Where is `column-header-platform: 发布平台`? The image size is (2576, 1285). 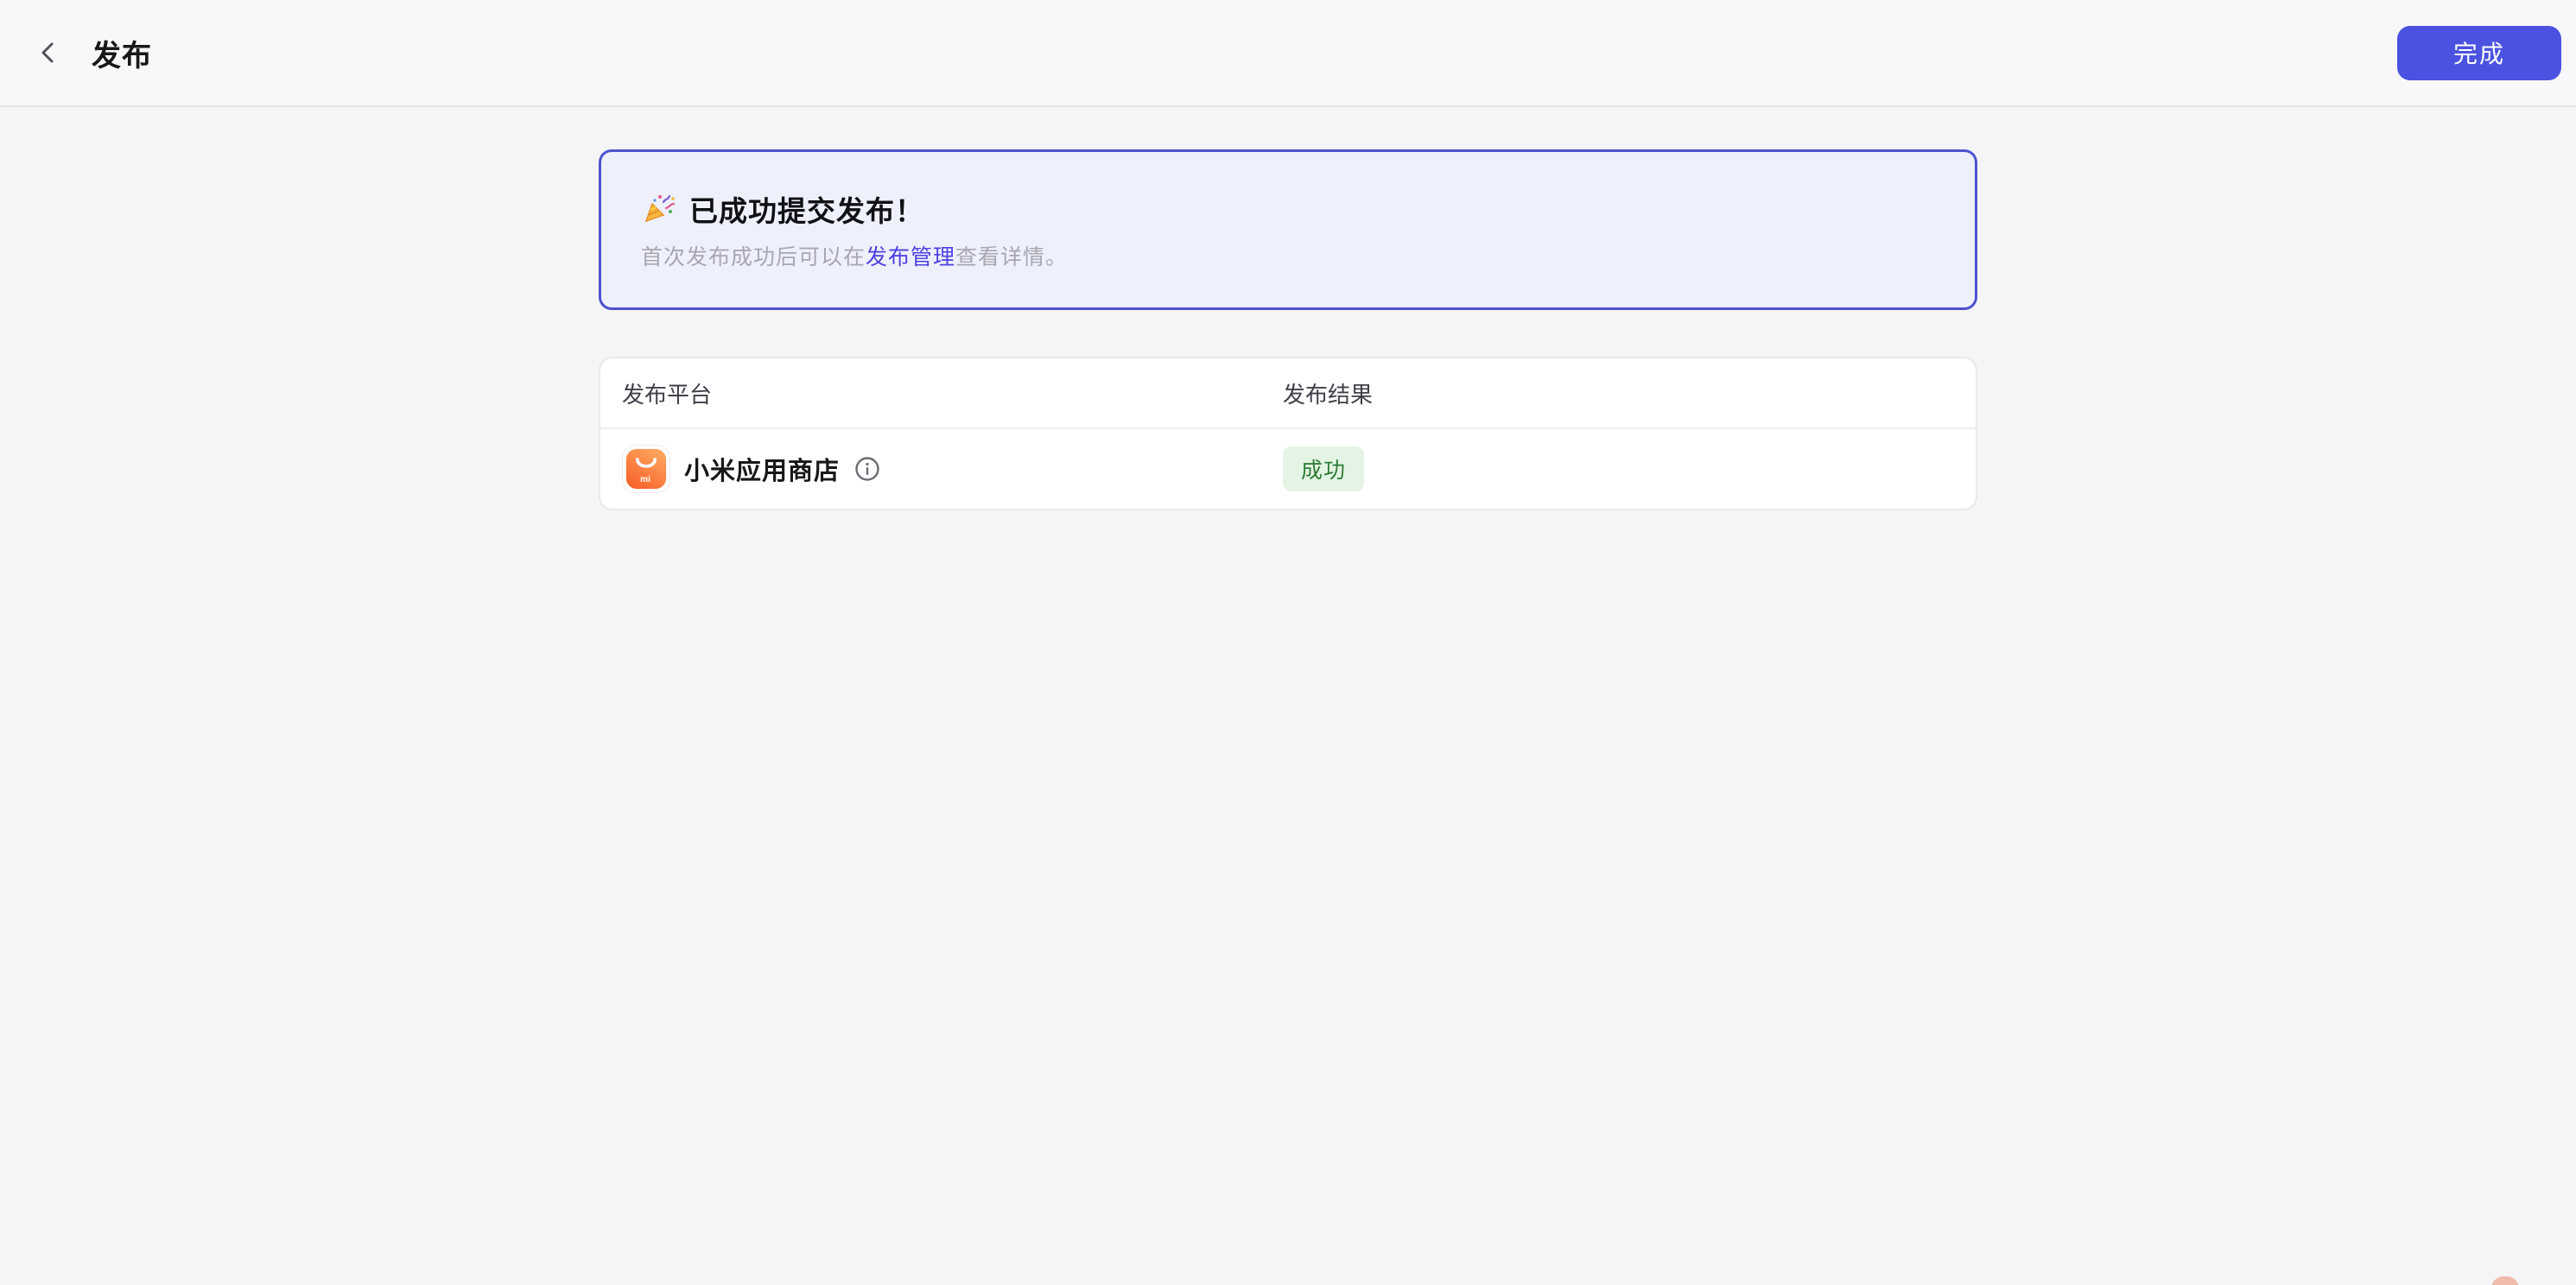
column-header-platform: 发布平台 is located at coordinates (667, 394).